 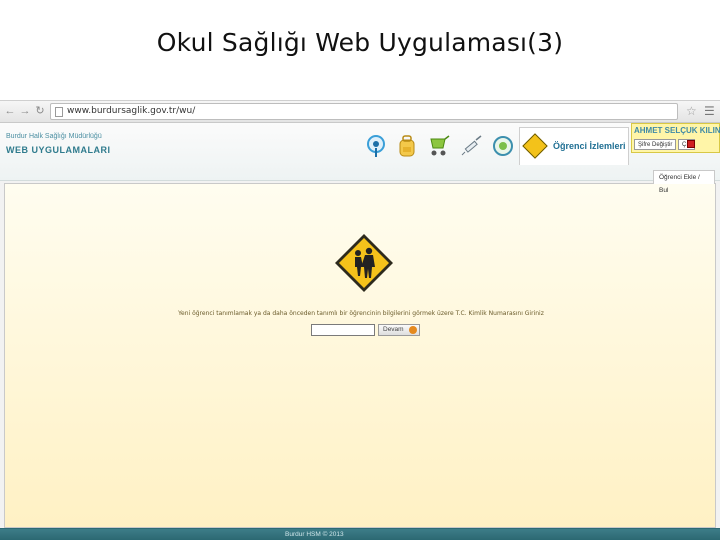 I want to click on url-text: www.burdursaglik.gov.tr/wu/, so click(x=131, y=111).